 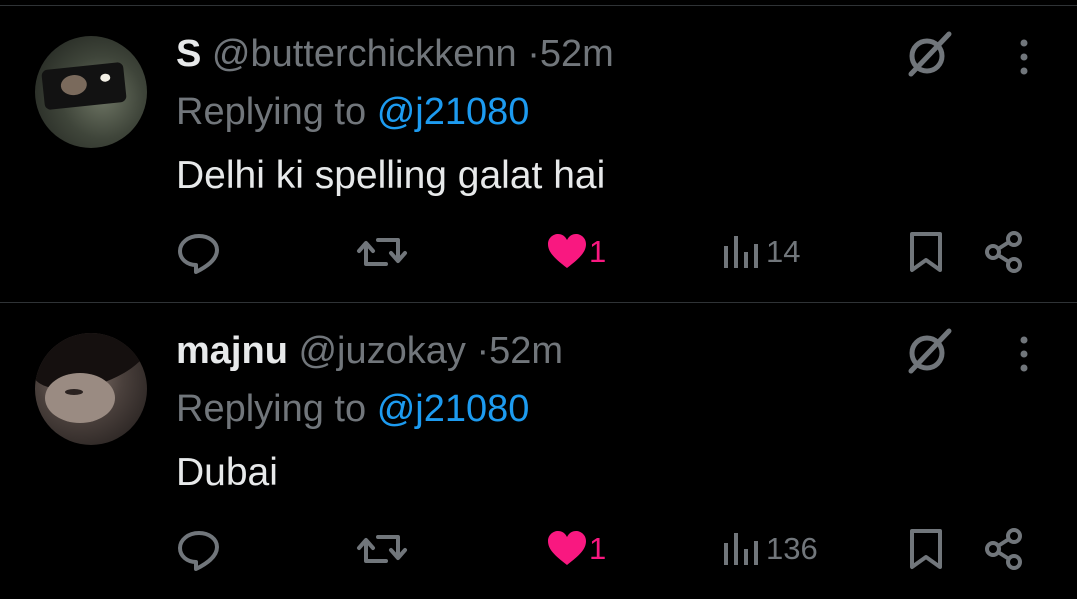 I want to click on views-button: 14, so click(x=767, y=252).